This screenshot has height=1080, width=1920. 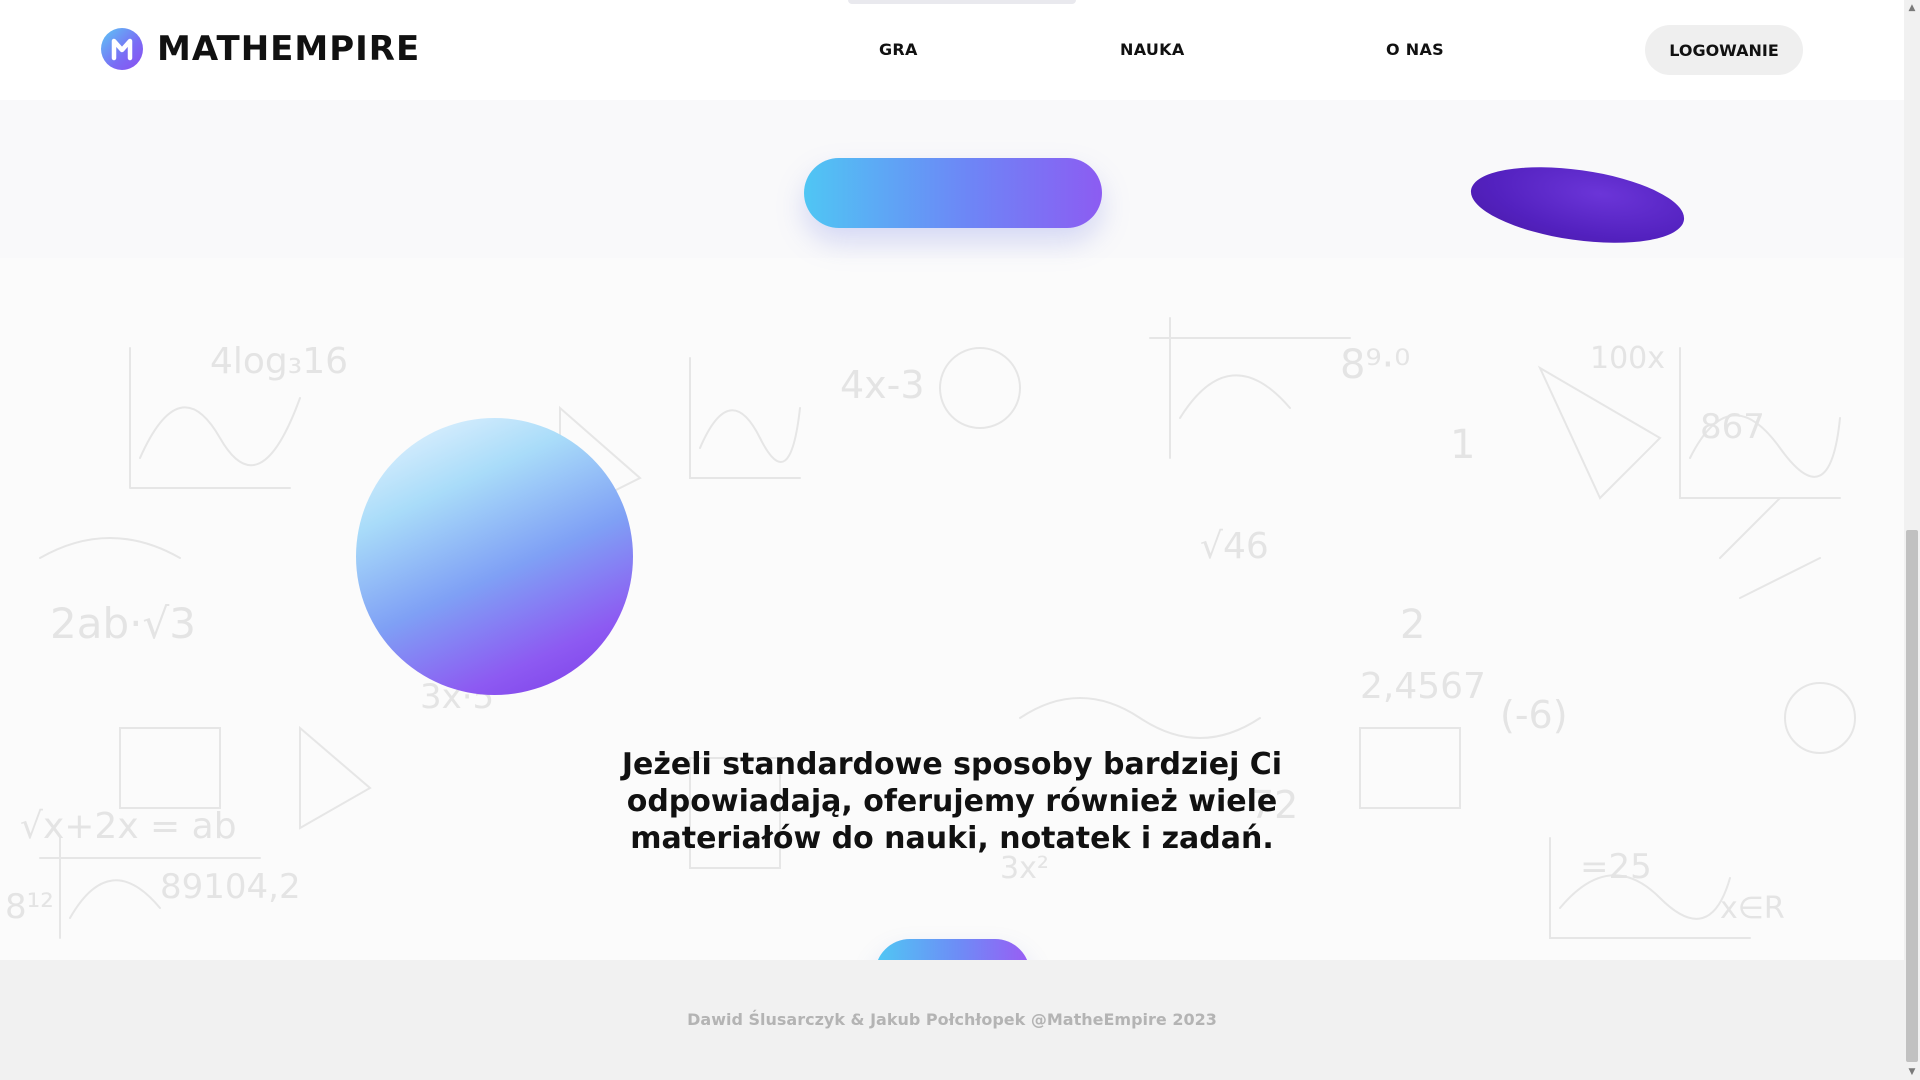 I want to click on learn-button: Ucz się!, so click(x=952, y=949).